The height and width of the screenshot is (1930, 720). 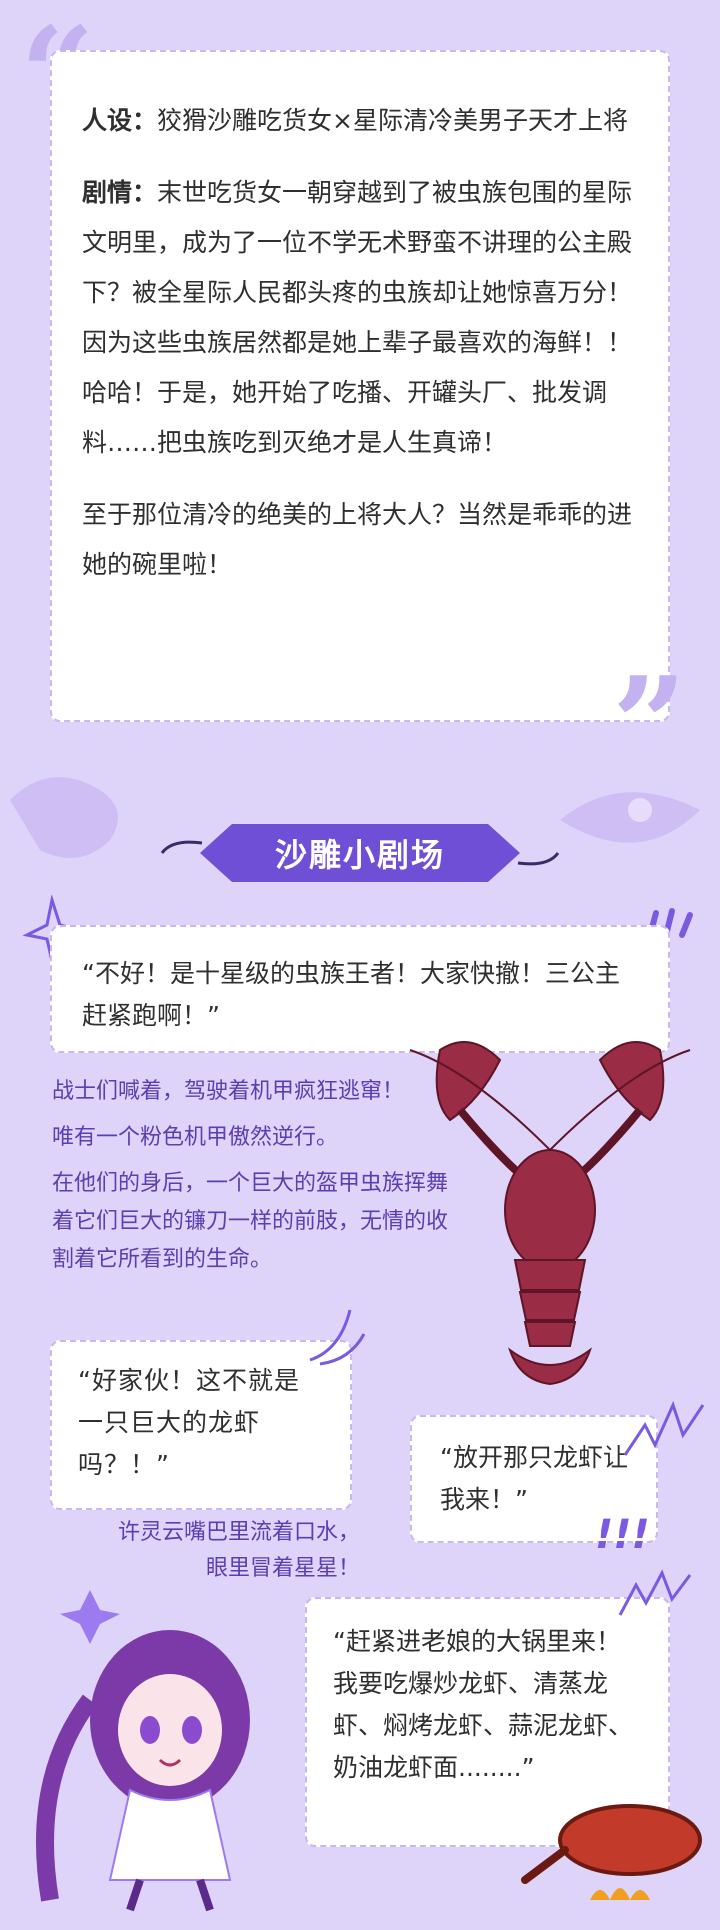 I want to click on narration-line-1: 战士们喊着，驾驶着机甲疯狂逃窜！, so click(x=228, y=1091).